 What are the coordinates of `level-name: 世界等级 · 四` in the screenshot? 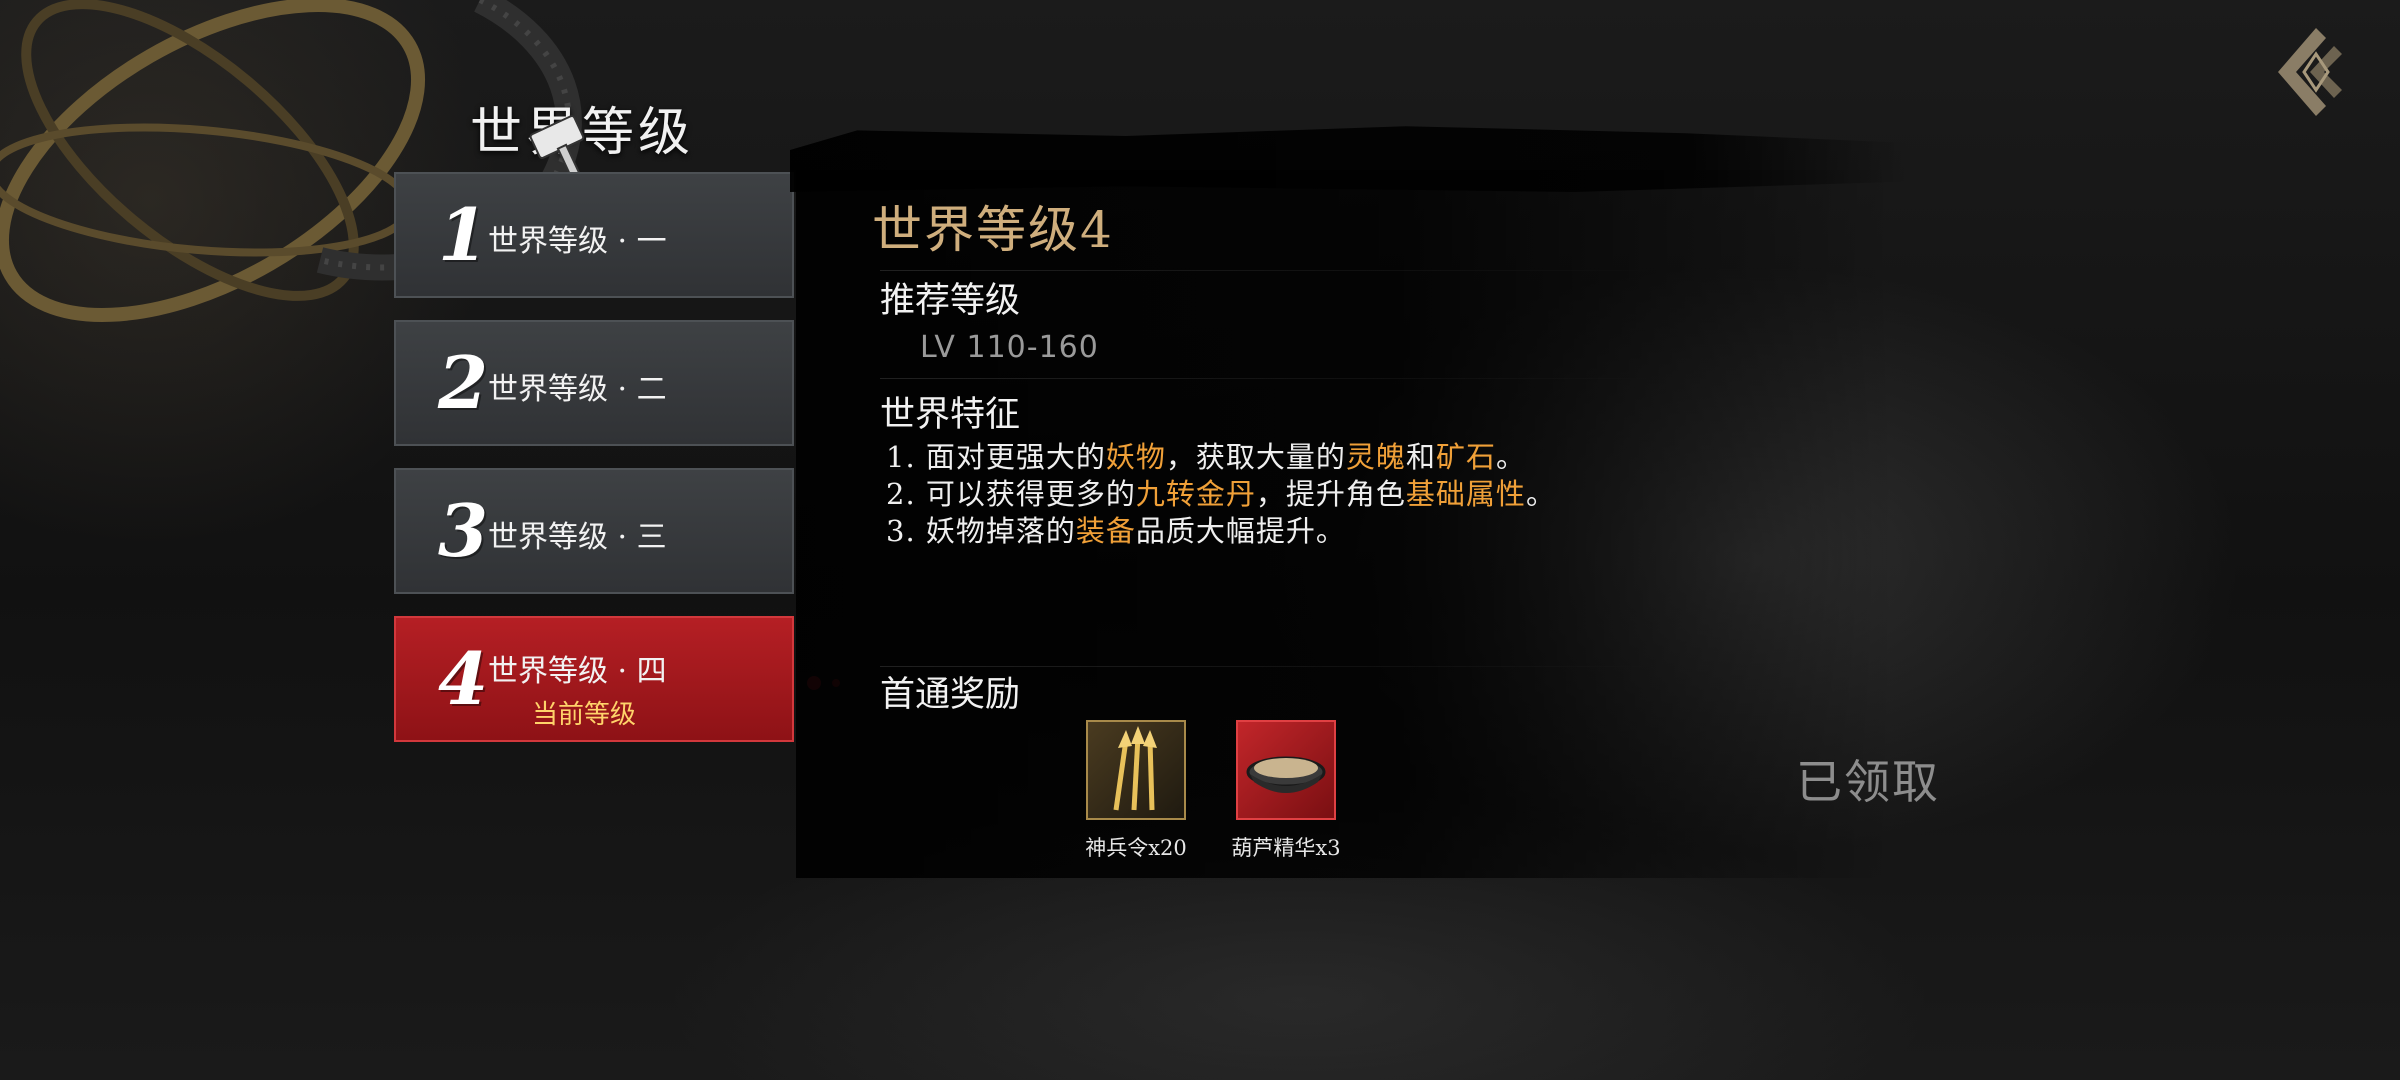 It's located at (577, 671).